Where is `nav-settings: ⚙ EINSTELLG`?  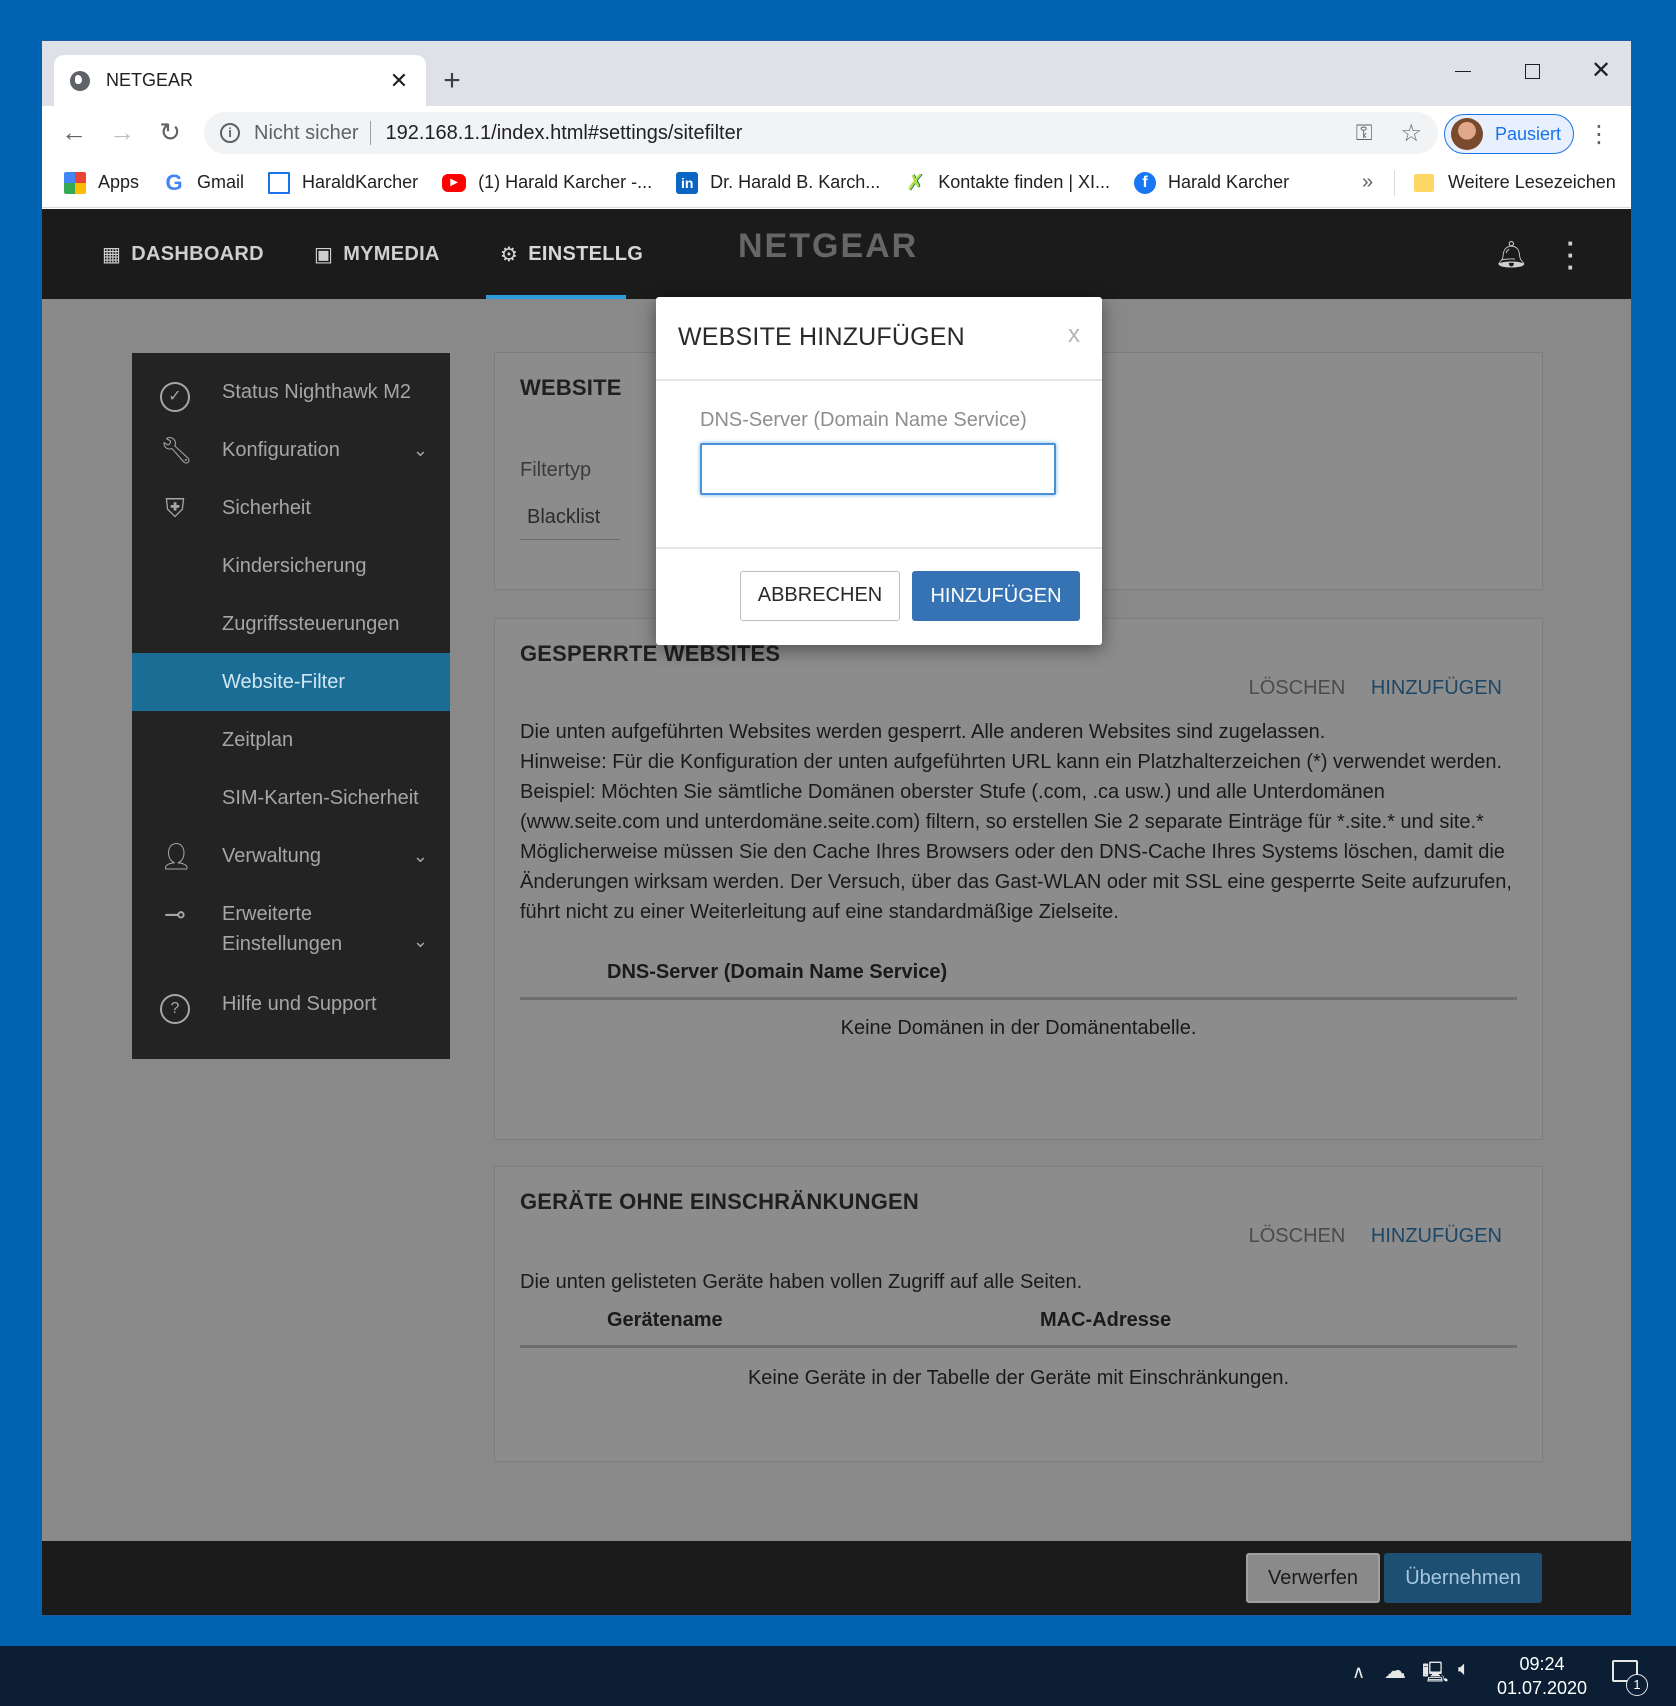
nav-settings: ⚙ EINSTELLG is located at coordinates (571, 254).